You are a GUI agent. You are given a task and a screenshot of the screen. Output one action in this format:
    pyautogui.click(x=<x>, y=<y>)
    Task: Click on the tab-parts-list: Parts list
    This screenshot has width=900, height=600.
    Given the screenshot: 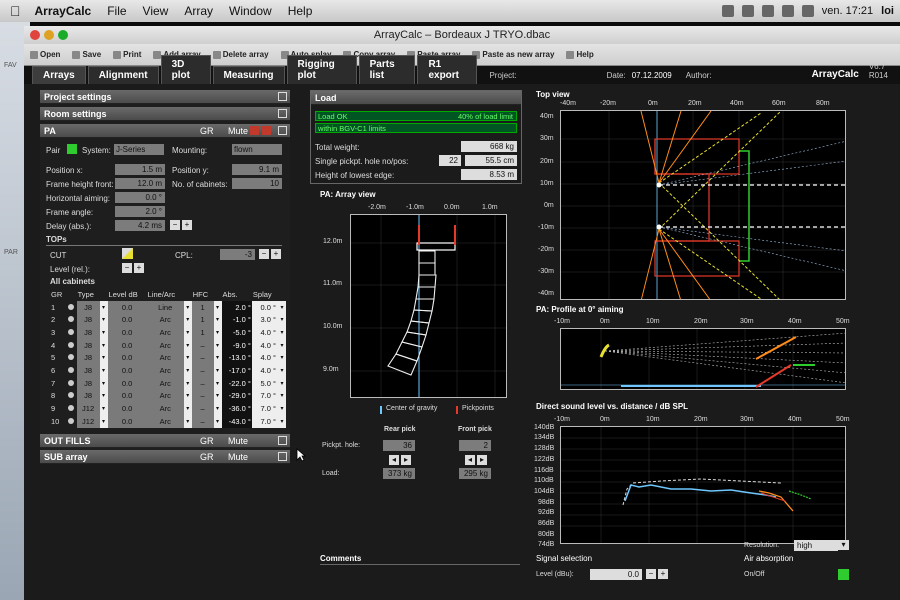 What is the action you would take?
    pyautogui.click(x=387, y=69)
    